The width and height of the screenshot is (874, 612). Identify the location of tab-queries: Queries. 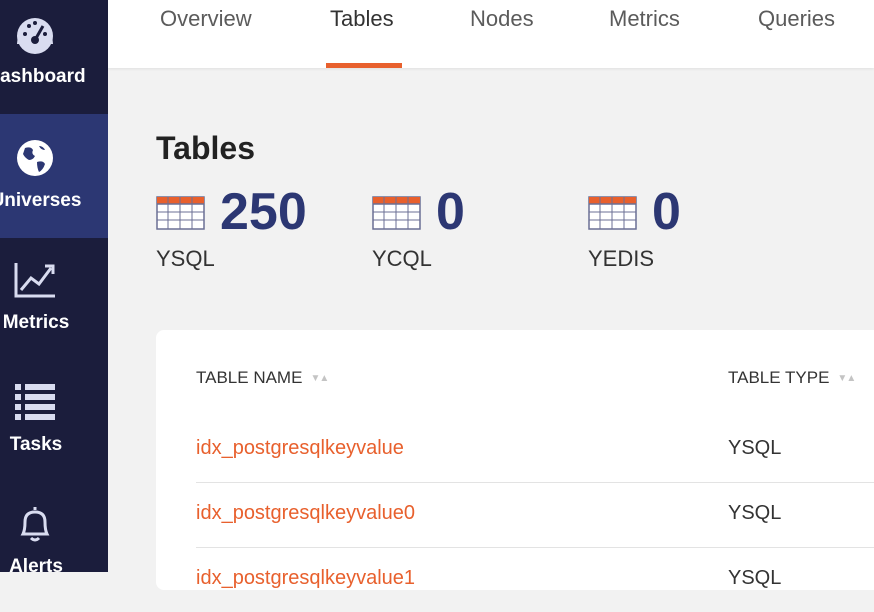
(796, 19).